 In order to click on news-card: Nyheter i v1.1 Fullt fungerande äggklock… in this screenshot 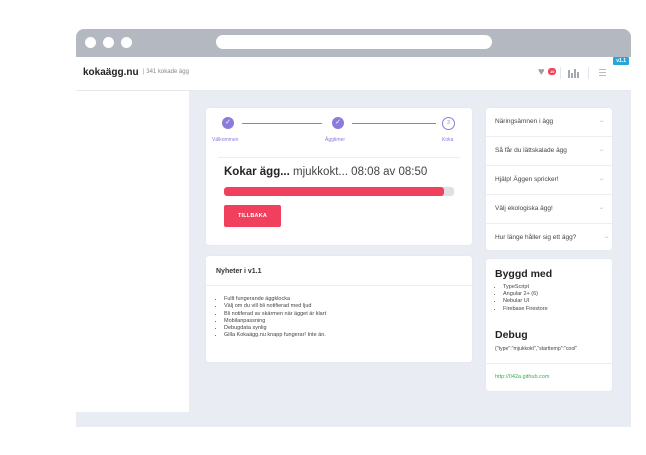, I will do `click(339, 309)`.